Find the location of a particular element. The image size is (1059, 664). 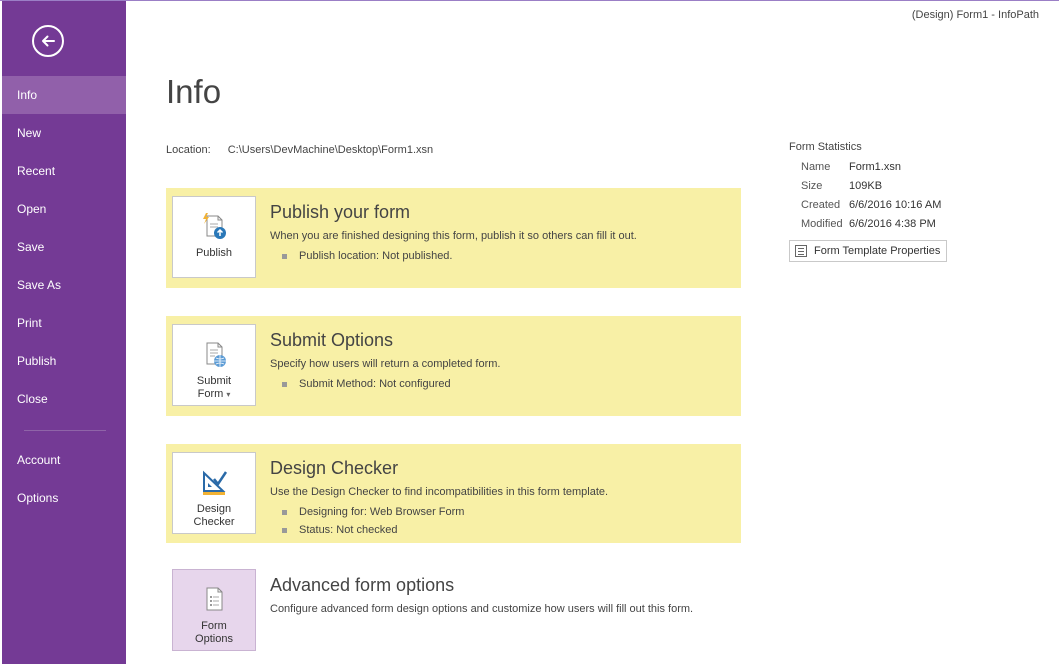

nav-item-save-as: Save As is located at coordinates (64, 285).